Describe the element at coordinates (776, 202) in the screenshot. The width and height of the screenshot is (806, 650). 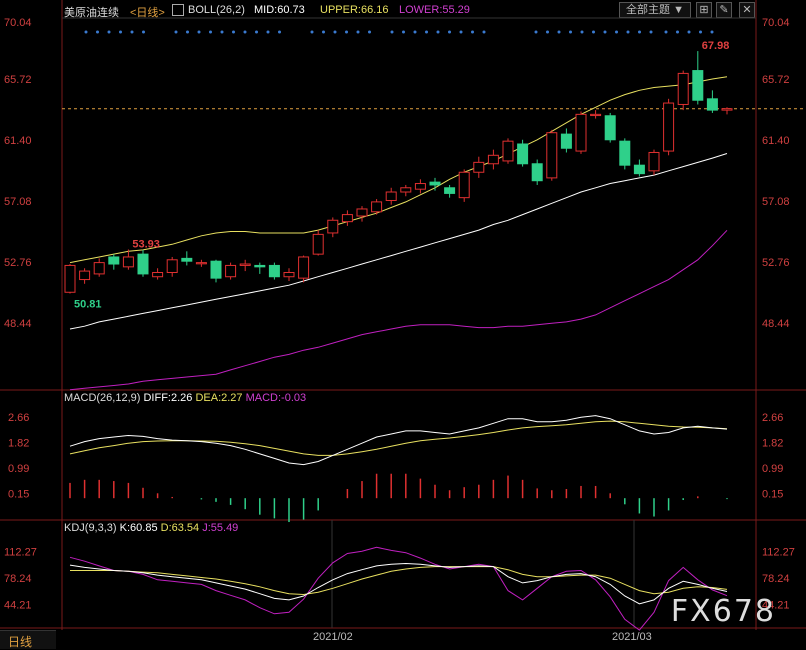
I see `price-tick-right-3: 57.08` at that location.